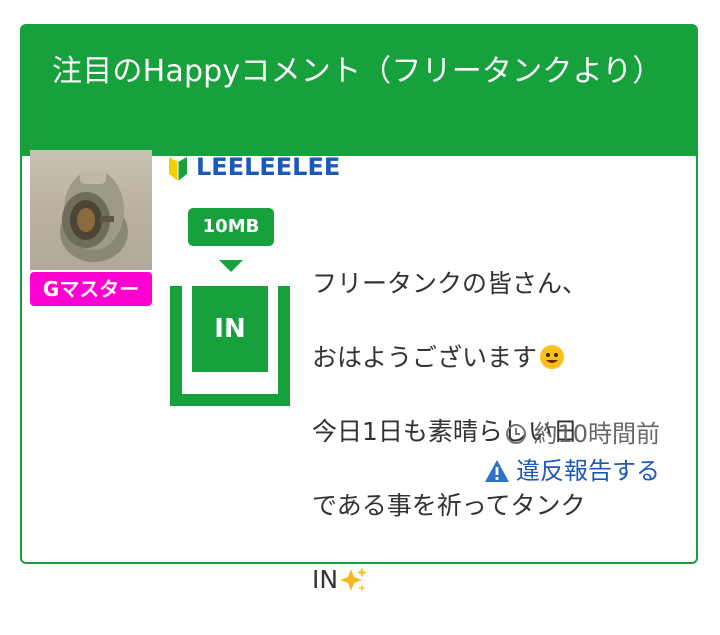 The width and height of the screenshot is (720, 635). What do you see at coordinates (357, 71) in the screenshot?
I see `card-title: 注目のHappyコメント（フリータンクより）` at bounding box center [357, 71].